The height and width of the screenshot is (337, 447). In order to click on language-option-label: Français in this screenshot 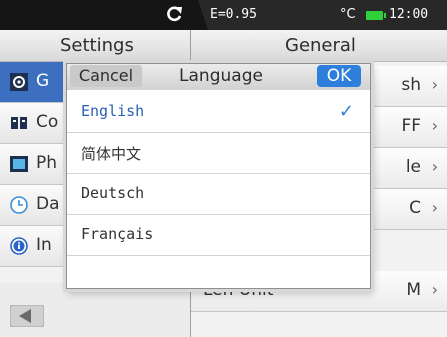, I will do `click(117, 234)`.